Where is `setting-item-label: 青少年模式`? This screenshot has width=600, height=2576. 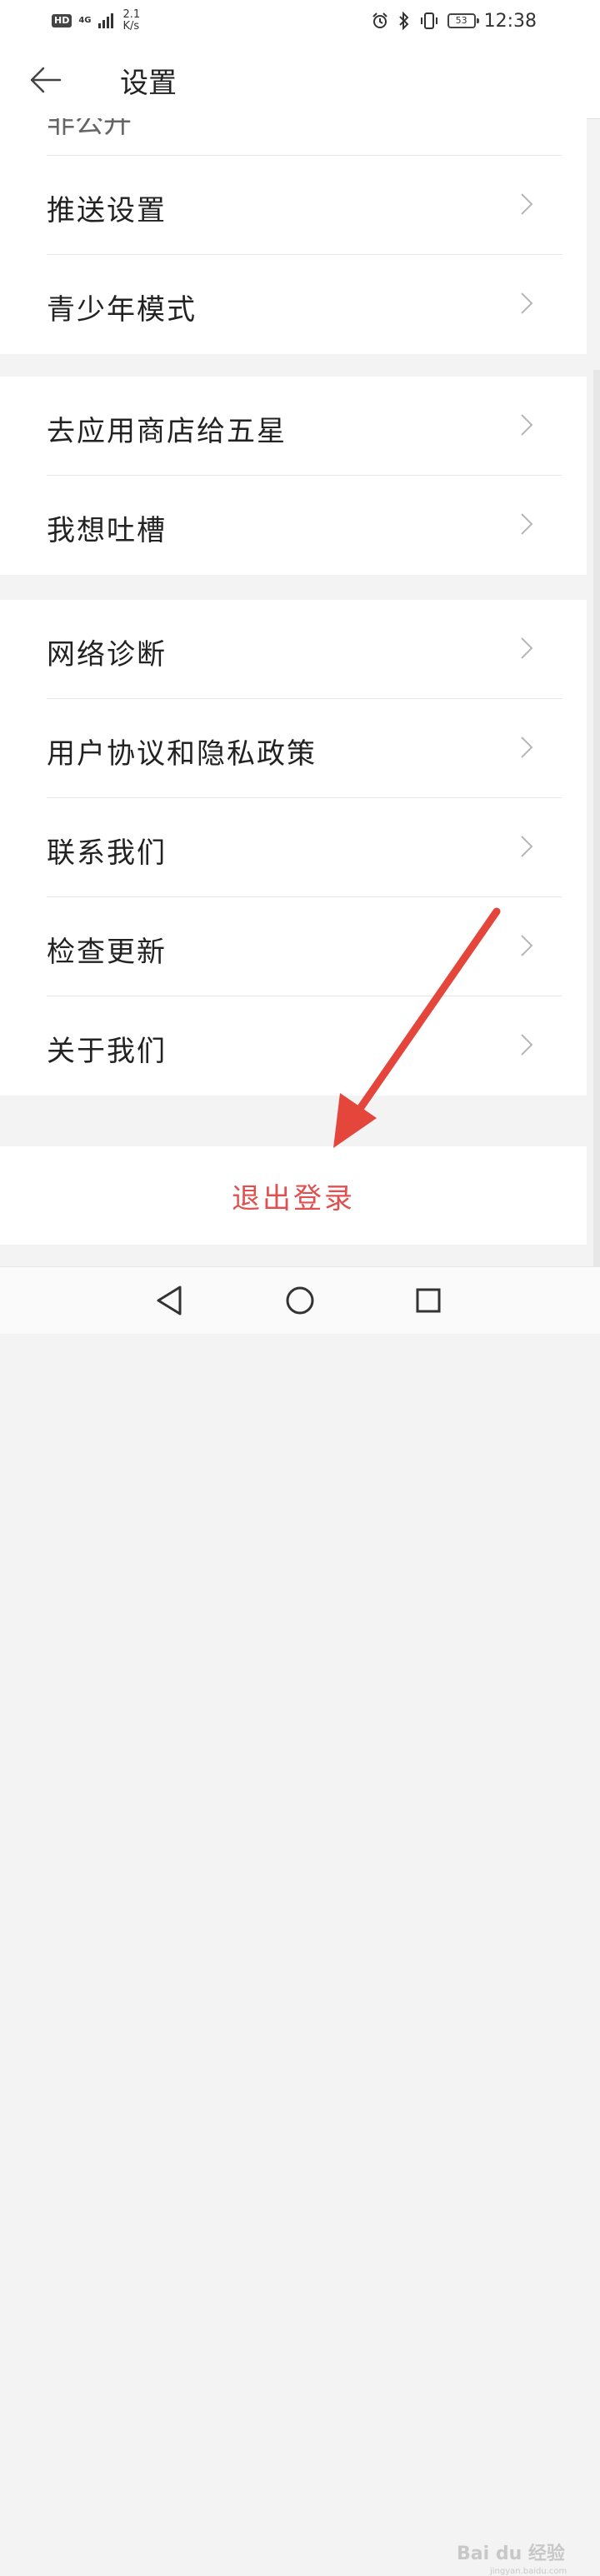 setting-item-label: 青少年模式 is located at coordinates (122, 310).